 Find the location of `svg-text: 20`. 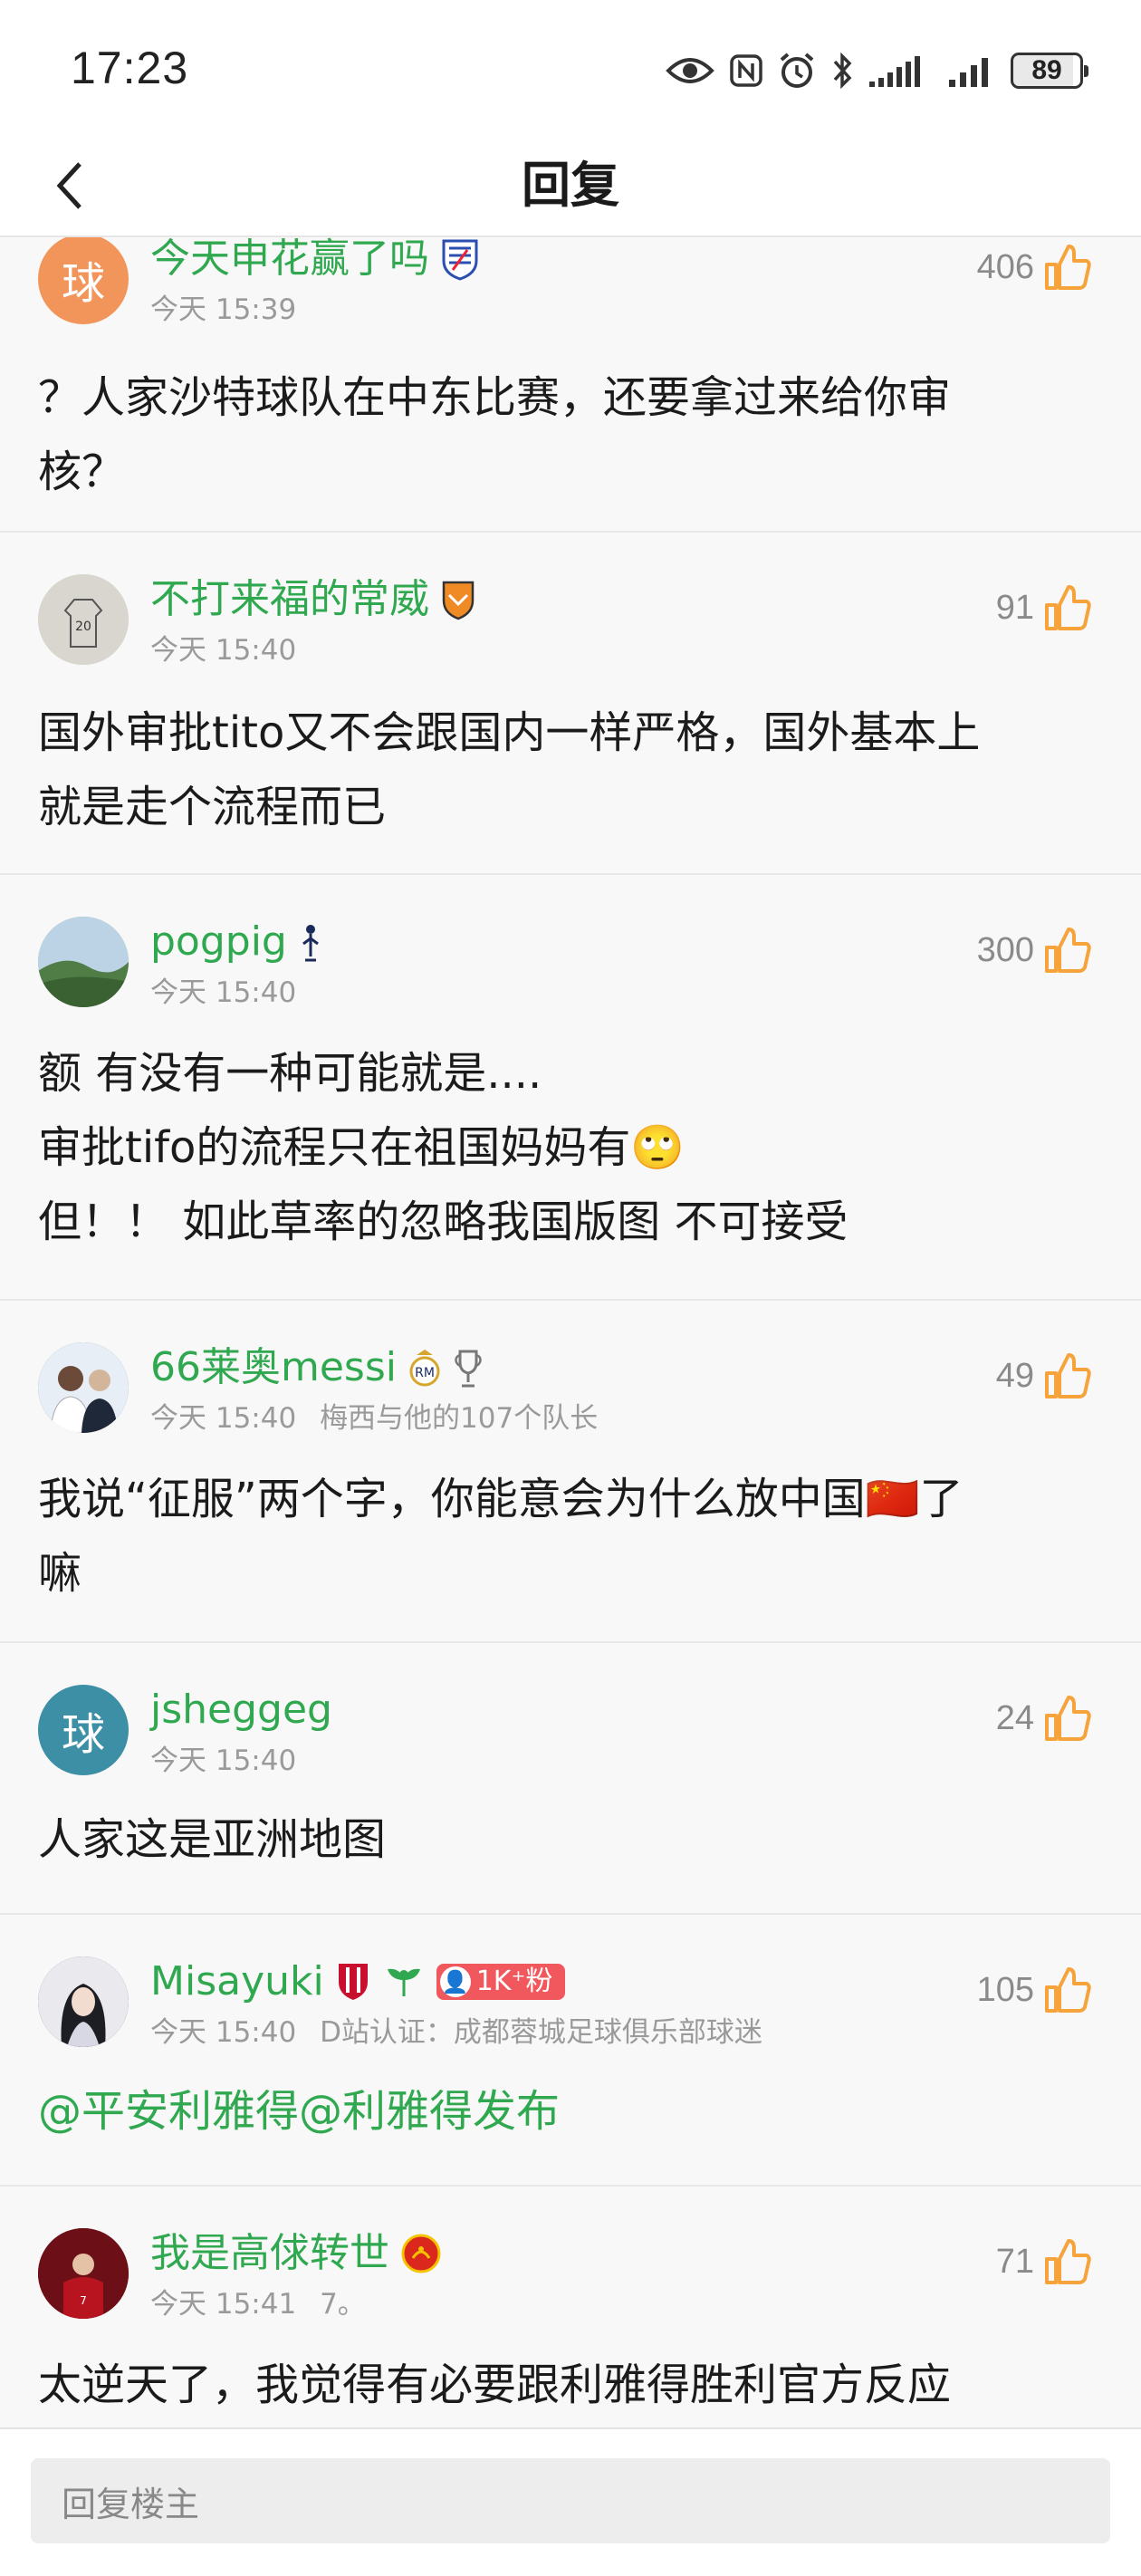

svg-text: 20 is located at coordinates (83, 627).